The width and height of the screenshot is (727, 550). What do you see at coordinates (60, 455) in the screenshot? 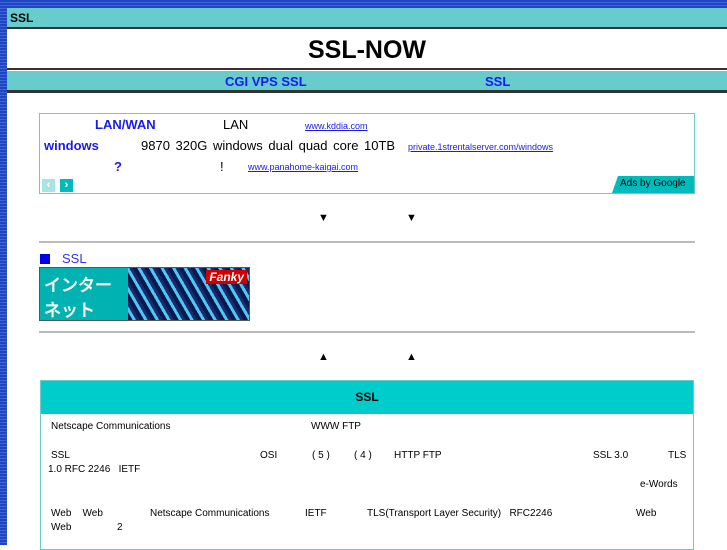
I see `table-text: SSL` at bounding box center [60, 455].